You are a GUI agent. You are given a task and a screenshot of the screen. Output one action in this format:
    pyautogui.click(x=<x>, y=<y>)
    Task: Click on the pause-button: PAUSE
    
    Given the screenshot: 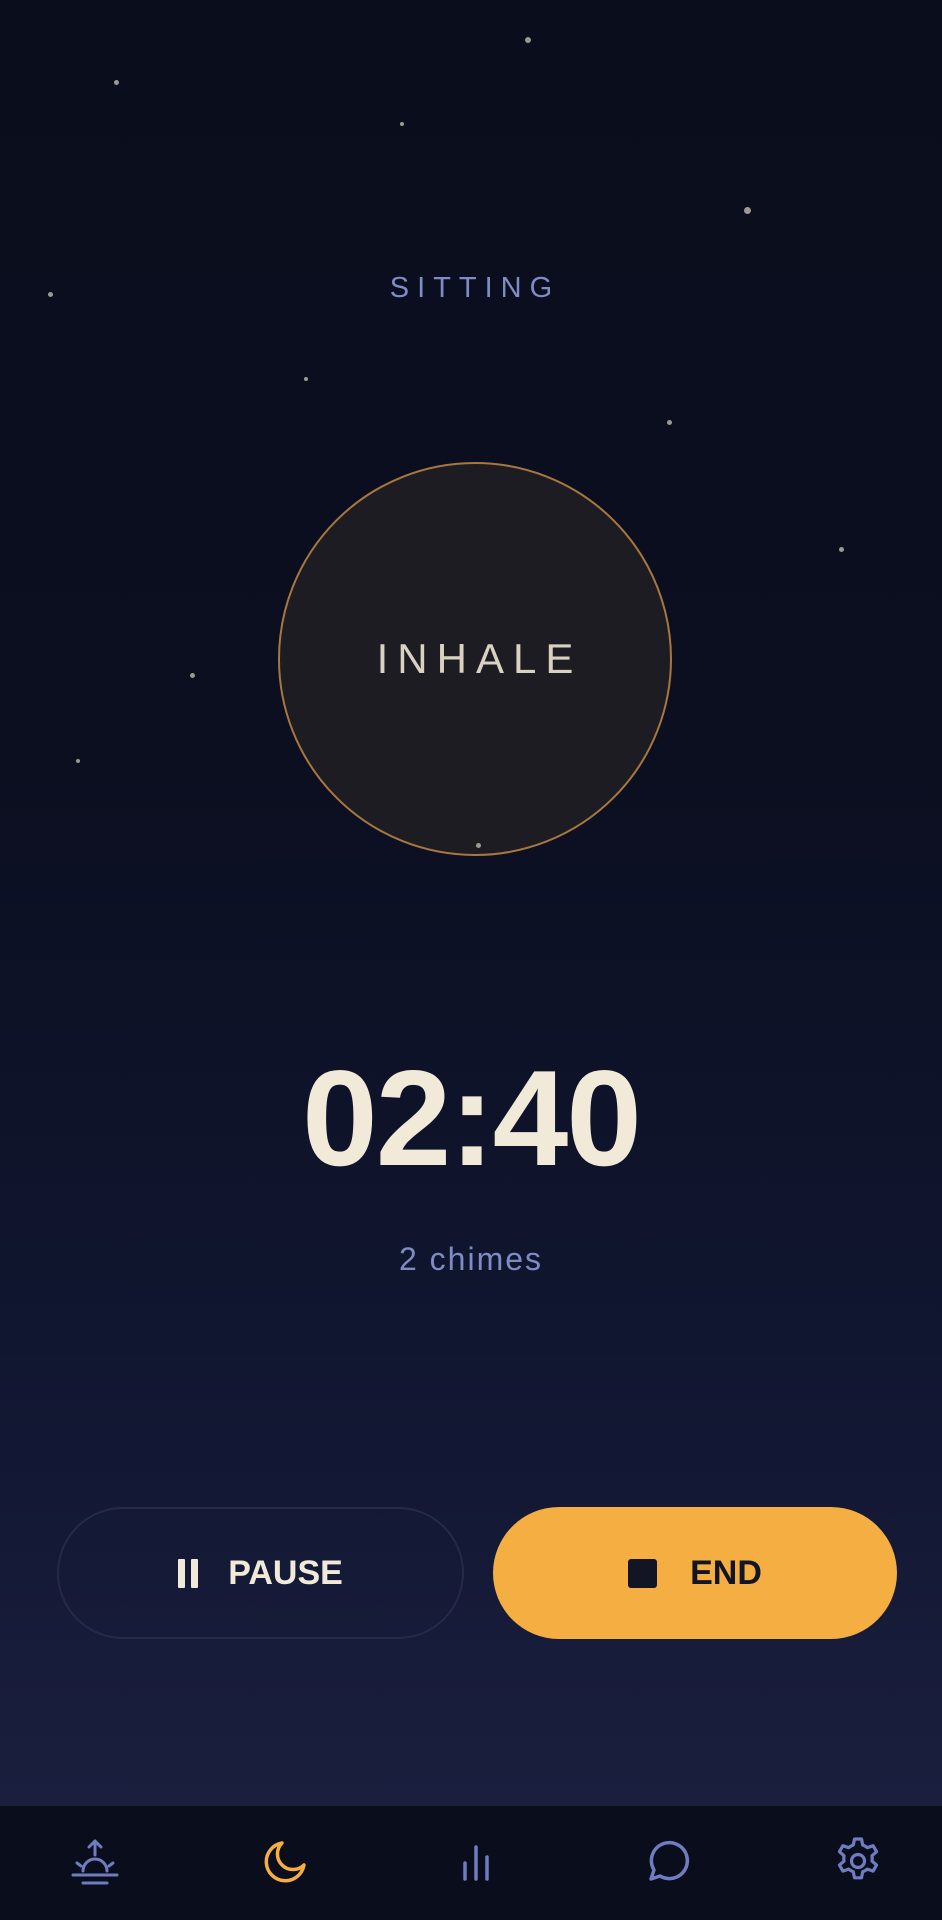 What is the action you would take?
    pyautogui.click(x=260, y=1573)
    